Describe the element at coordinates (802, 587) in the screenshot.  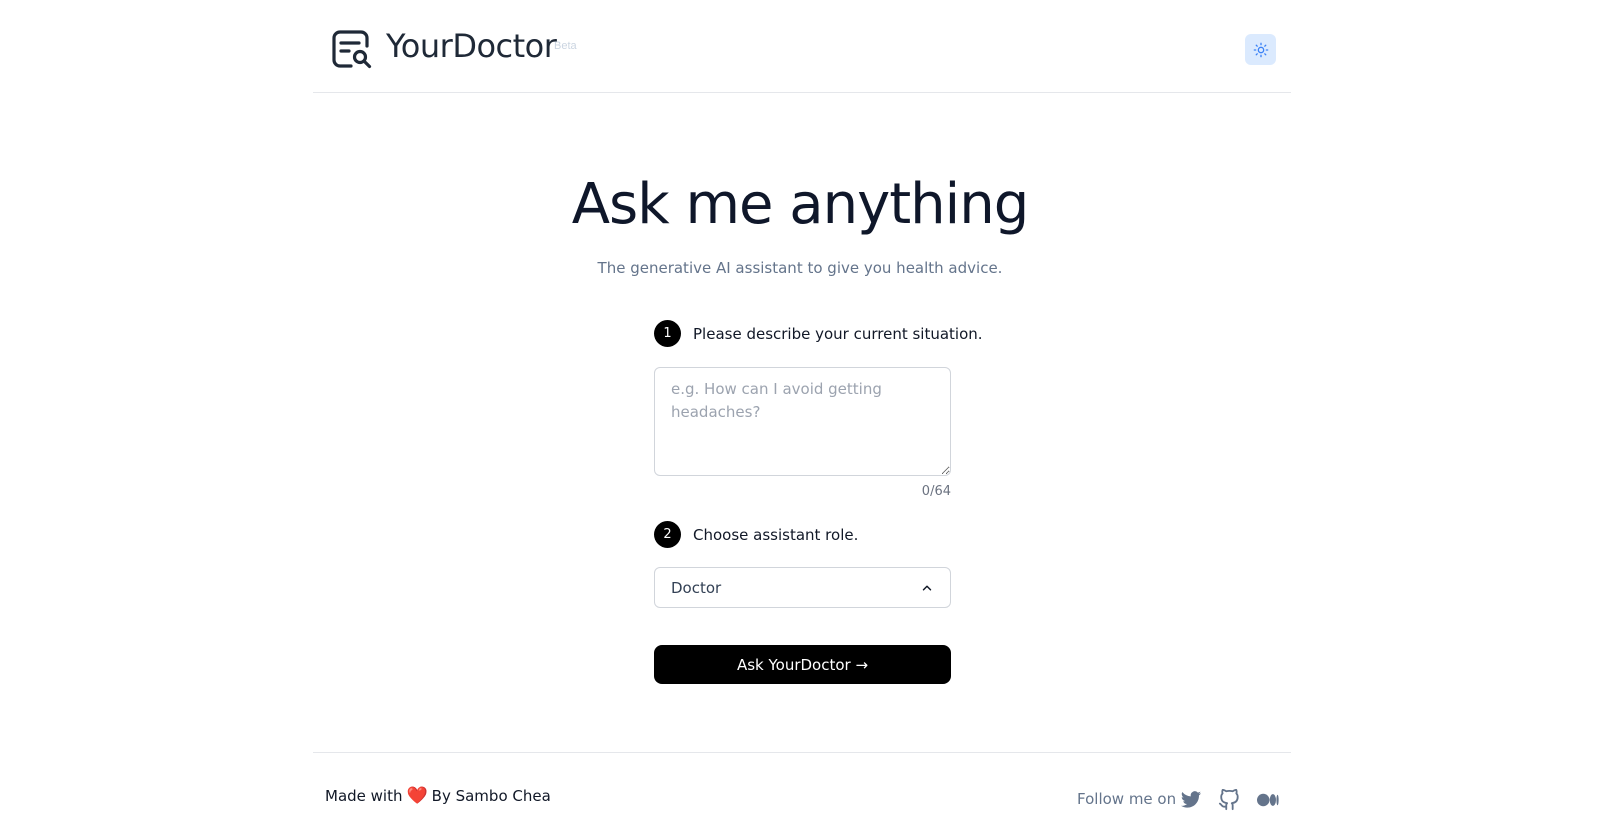
I see `role-select: Doctor` at that location.